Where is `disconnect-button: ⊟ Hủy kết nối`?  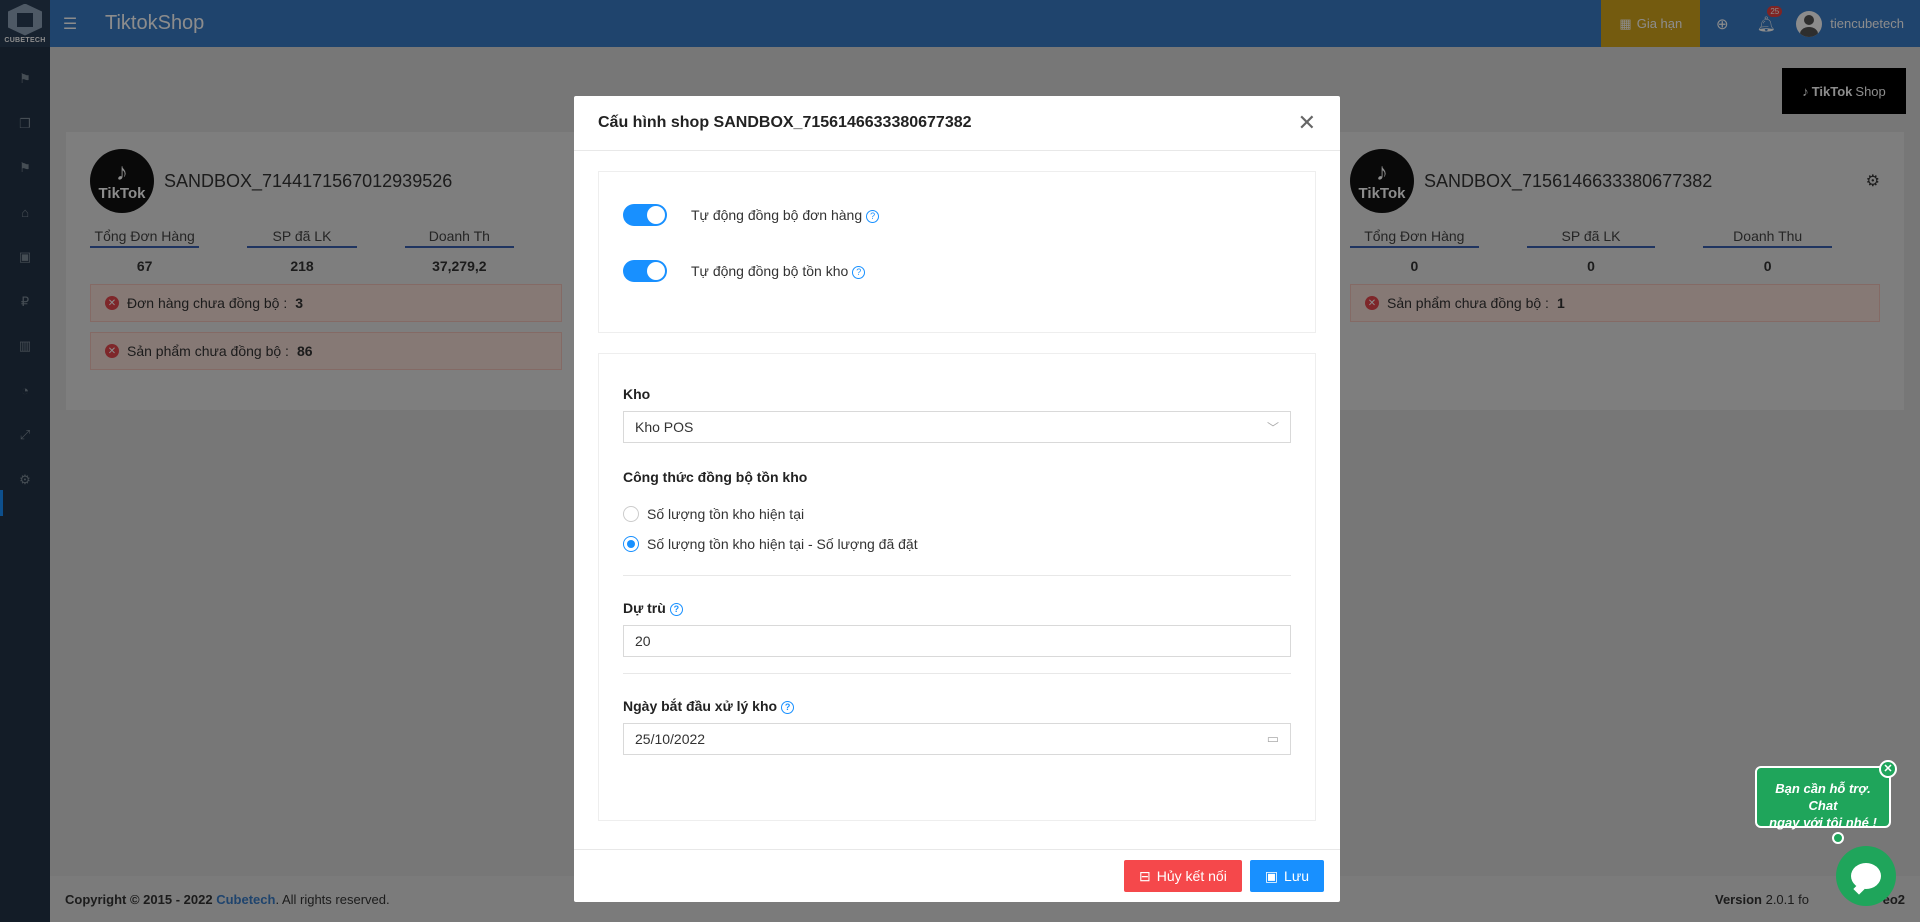
disconnect-button: ⊟ Hủy kết nối is located at coordinates (1183, 876).